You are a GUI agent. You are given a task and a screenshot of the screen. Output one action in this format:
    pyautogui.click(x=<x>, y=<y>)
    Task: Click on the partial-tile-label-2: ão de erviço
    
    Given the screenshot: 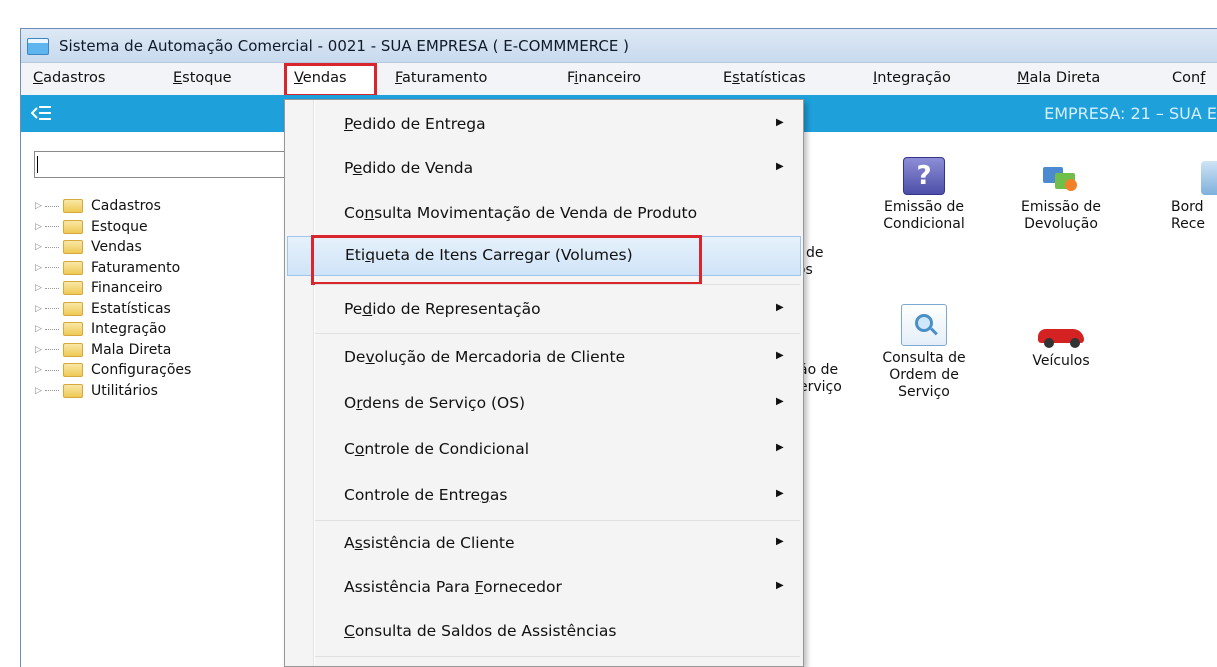 What is the action you would take?
    pyautogui.click(x=820, y=379)
    